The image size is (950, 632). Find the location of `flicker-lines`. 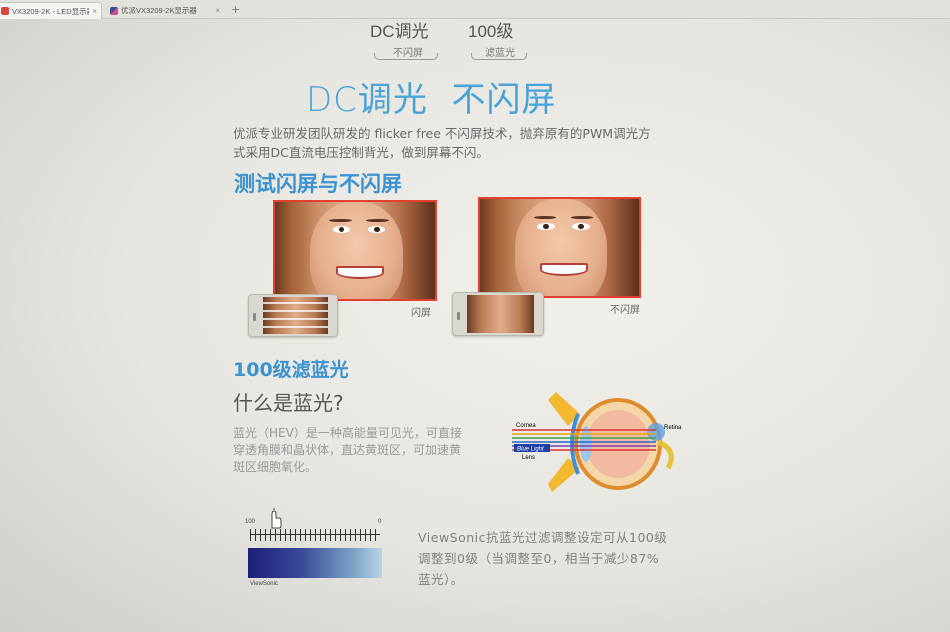

flicker-lines is located at coordinates (295, 315).